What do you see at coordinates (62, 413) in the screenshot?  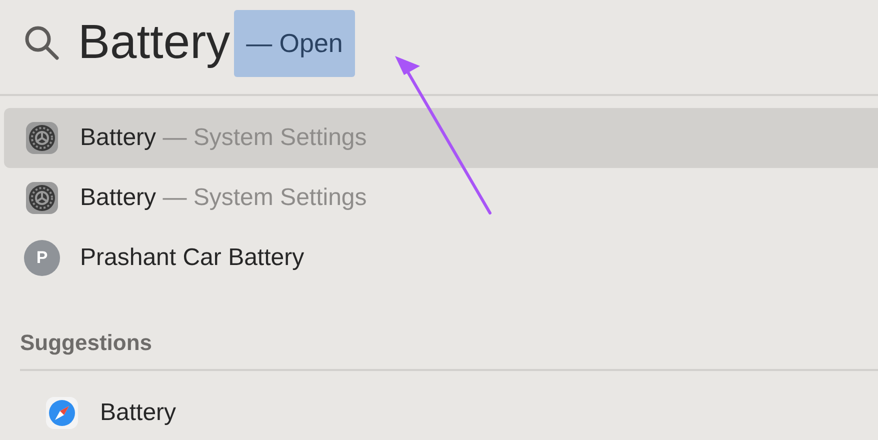 I see `compass-icon` at bounding box center [62, 413].